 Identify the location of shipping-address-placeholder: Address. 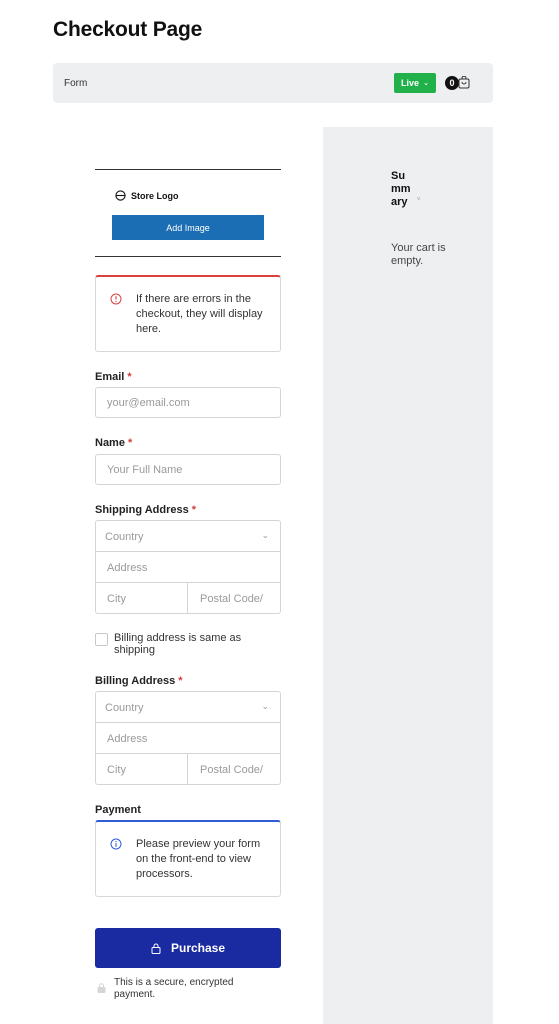
(127, 568).